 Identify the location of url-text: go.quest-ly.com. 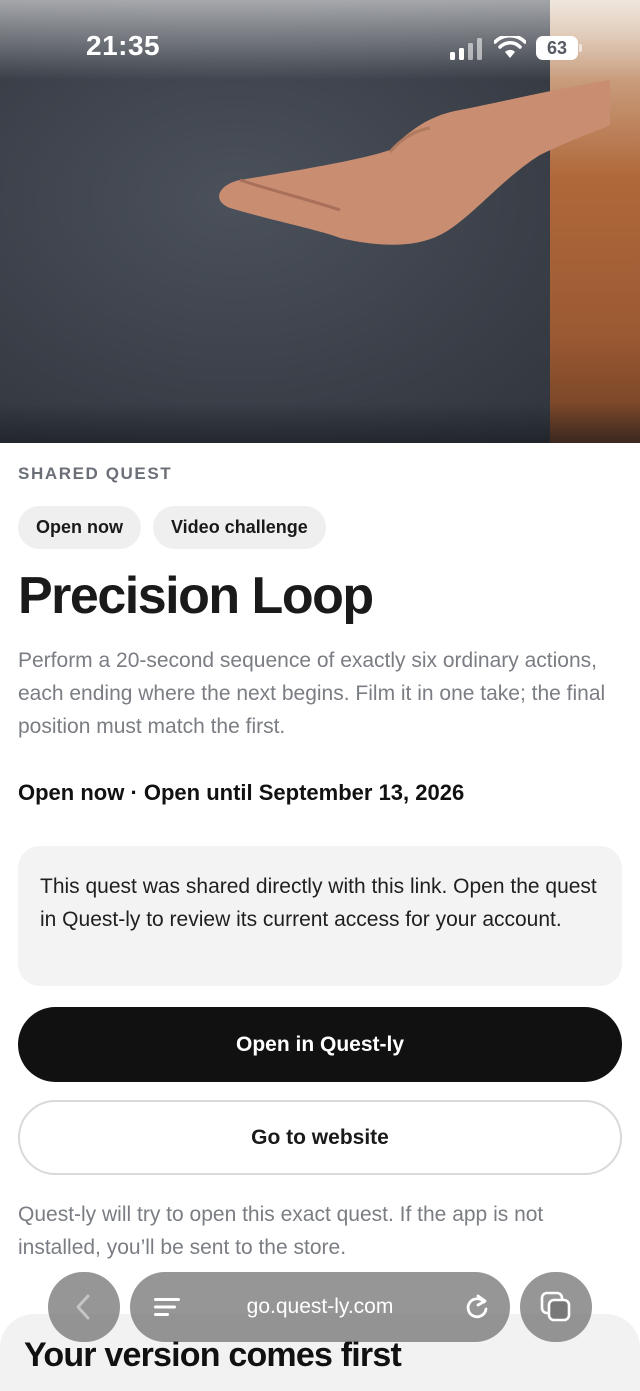
(320, 1306).